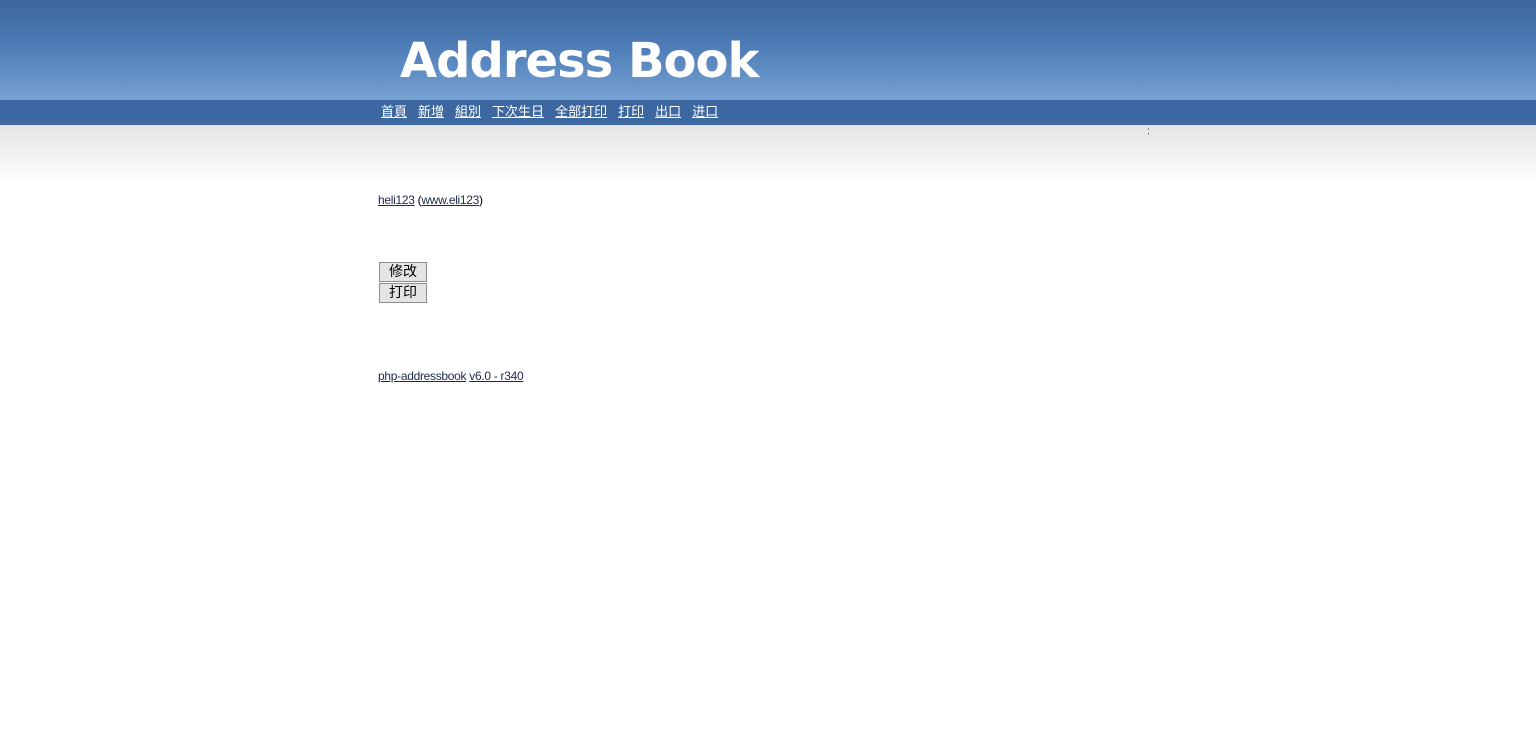 This screenshot has width=1536, height=741. I want to click on footer: php-addressbook v6.0 - r340, so click(451, 376).